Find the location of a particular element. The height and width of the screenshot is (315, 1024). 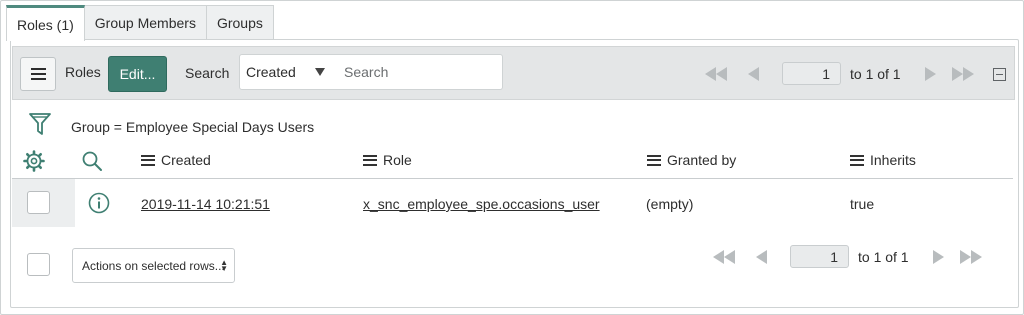

hamburger-icon is located at coordinates (38, 74).